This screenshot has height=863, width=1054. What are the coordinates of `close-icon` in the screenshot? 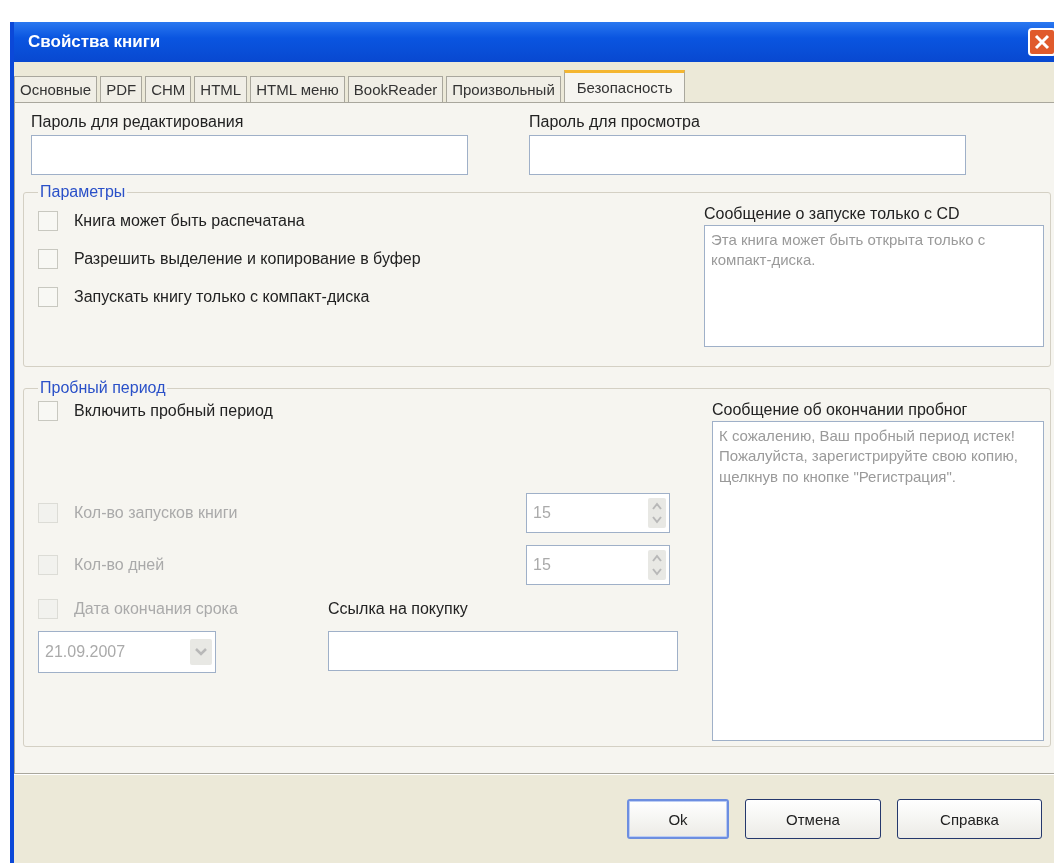 It's located at (1042, 42).